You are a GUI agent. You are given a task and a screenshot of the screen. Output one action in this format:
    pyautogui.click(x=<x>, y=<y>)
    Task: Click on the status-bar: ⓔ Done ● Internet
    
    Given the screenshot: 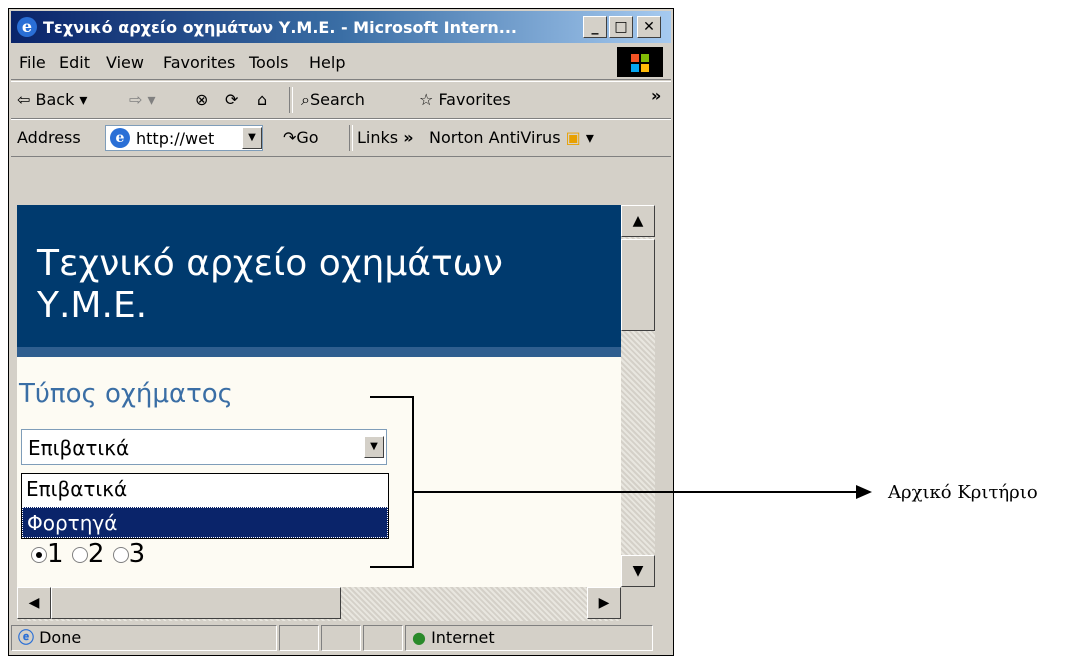 What is the action you would take?
    pyautogui.click(x=341, y=638)
    